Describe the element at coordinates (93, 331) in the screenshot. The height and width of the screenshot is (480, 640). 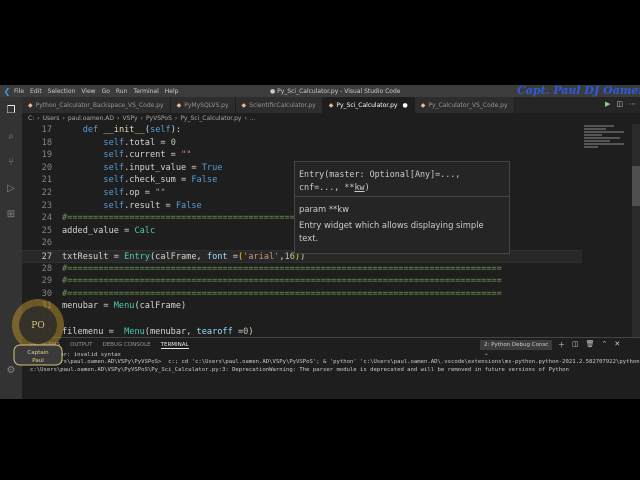
I see `code-token: filemenu =` at that location.